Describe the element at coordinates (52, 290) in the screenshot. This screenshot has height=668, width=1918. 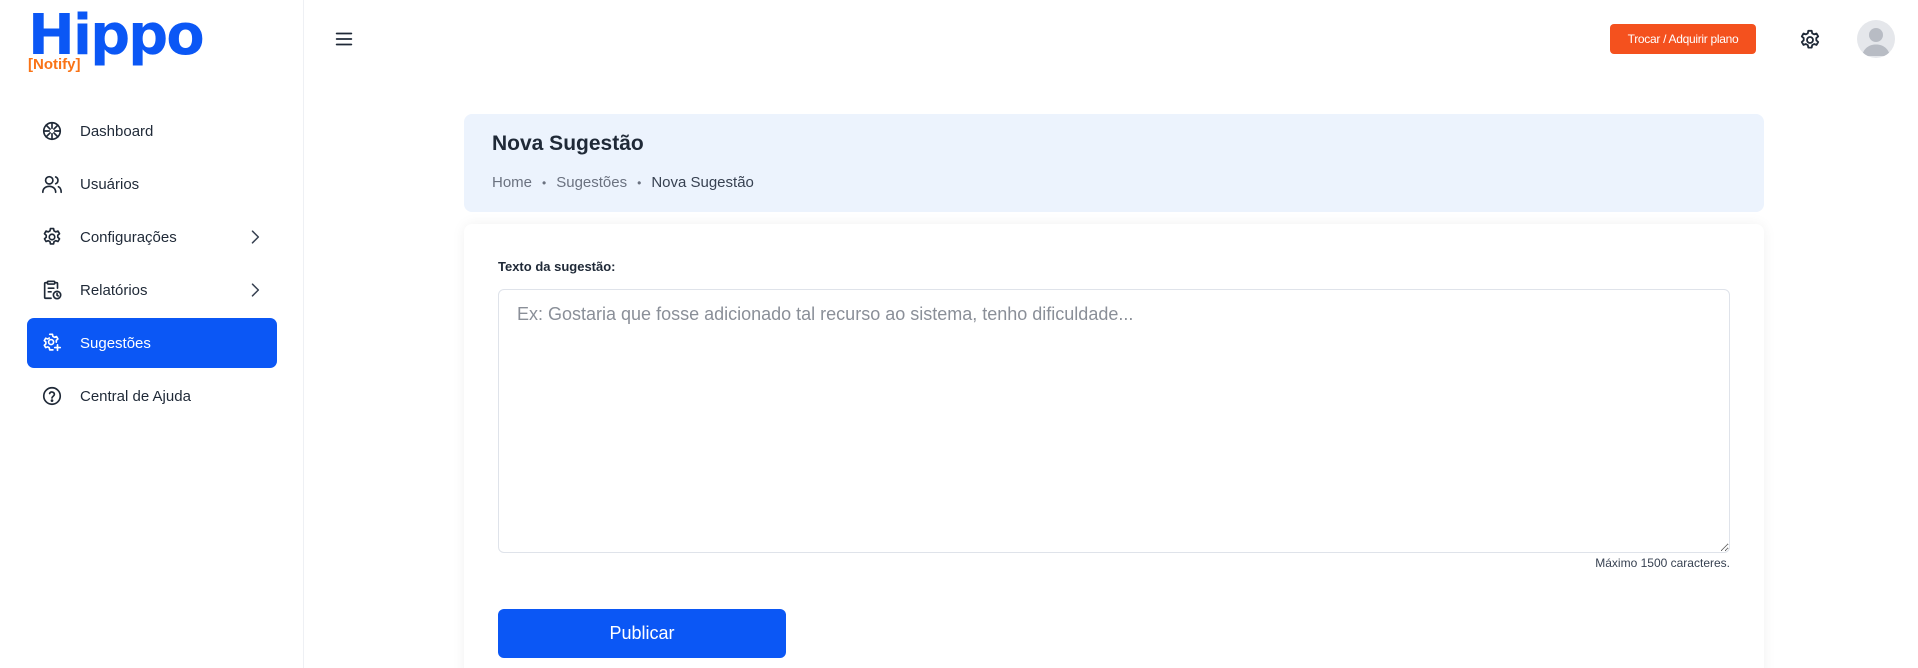
I see `clipboard-clock-icon` at that location.